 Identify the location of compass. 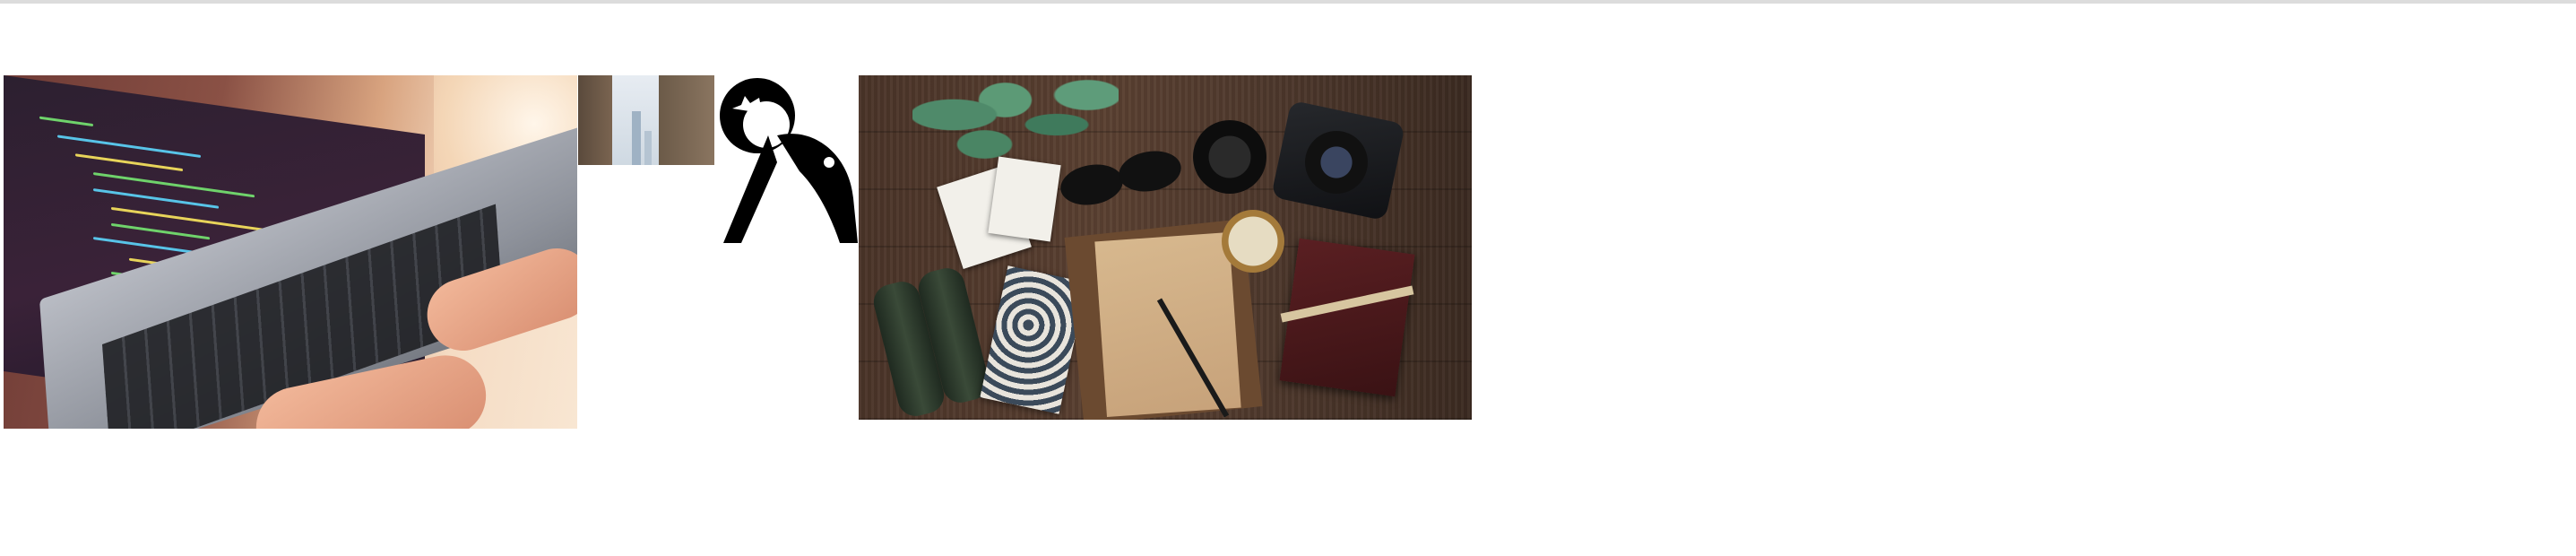
(1253, 241).